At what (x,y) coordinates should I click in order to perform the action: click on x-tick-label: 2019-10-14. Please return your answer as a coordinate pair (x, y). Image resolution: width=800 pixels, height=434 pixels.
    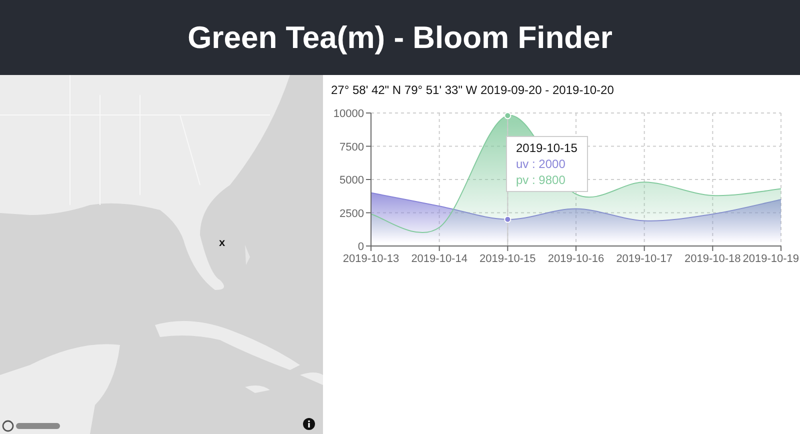
    Looking at the image, I should click on (439, 259).